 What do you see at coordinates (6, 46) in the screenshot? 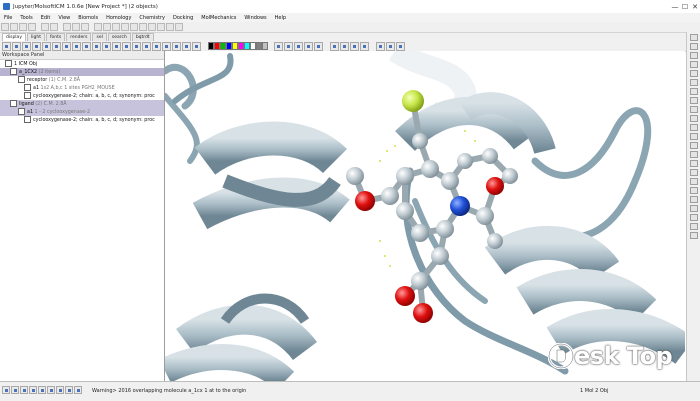
I see `wire-icon` at bounding box center [6, 46].